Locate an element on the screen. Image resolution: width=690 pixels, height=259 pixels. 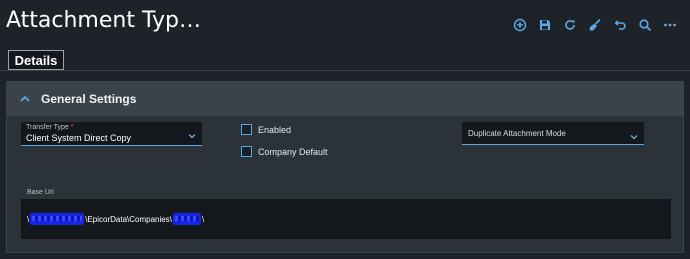
undo-button is located at coordinates (619, 25).